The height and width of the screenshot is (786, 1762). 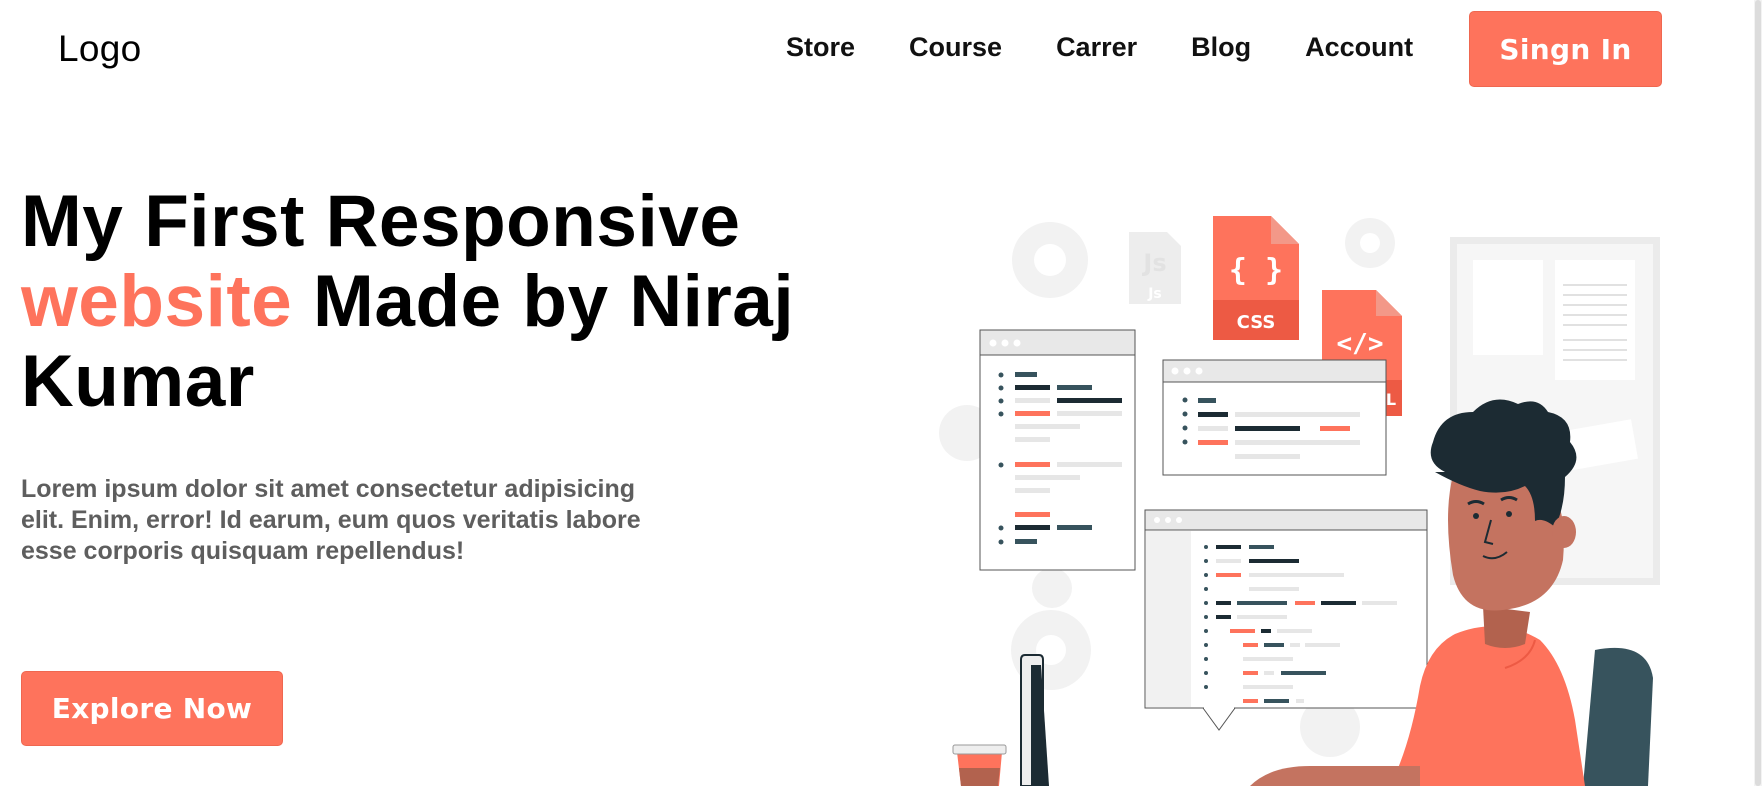 What do you see at coordinates (157, 301) in the screenshot?
I see `hero-title-accent: website` at bounding box center [157, 301].